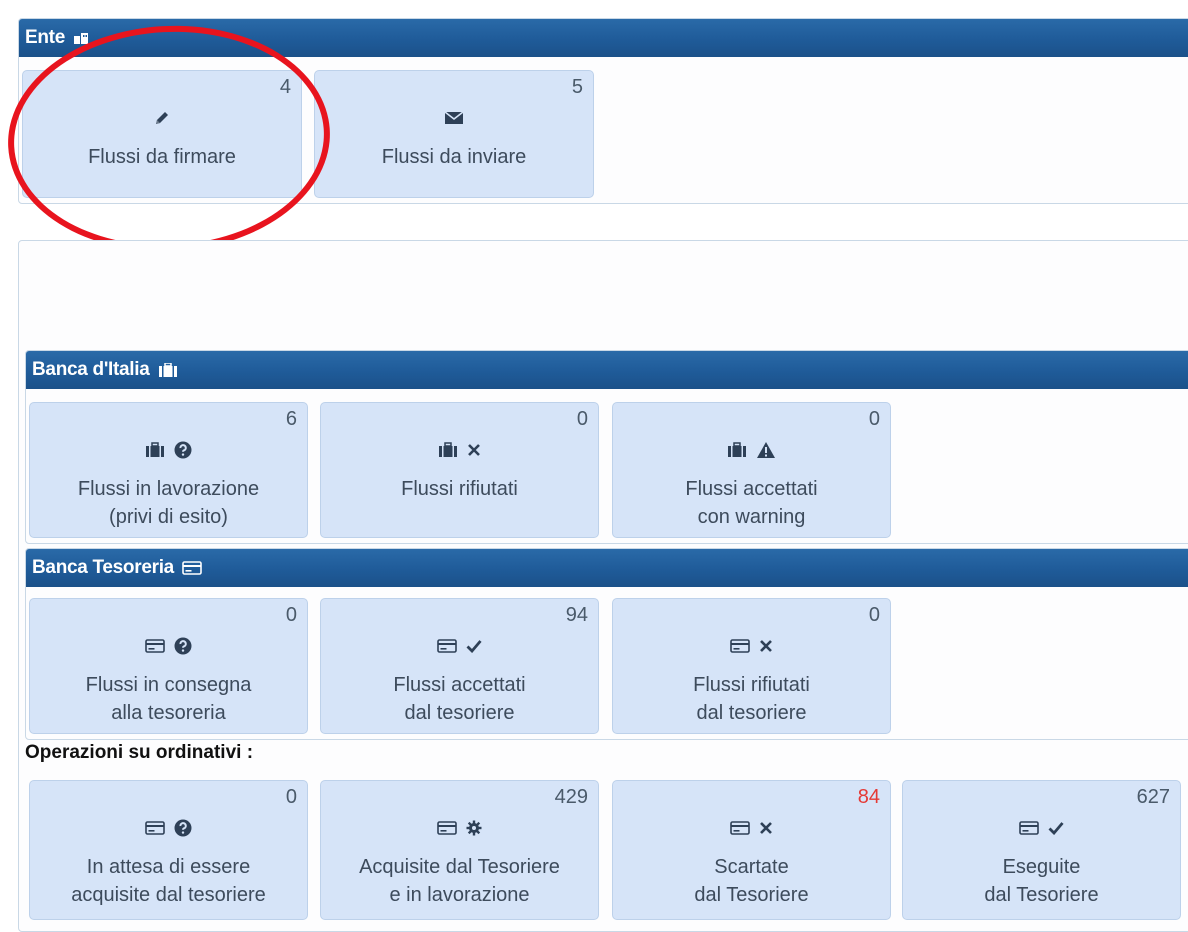  What do you see at coordinates (571, 797) in the screenshot?
I see `tile-count: 429` at bounding box center [571, 797].